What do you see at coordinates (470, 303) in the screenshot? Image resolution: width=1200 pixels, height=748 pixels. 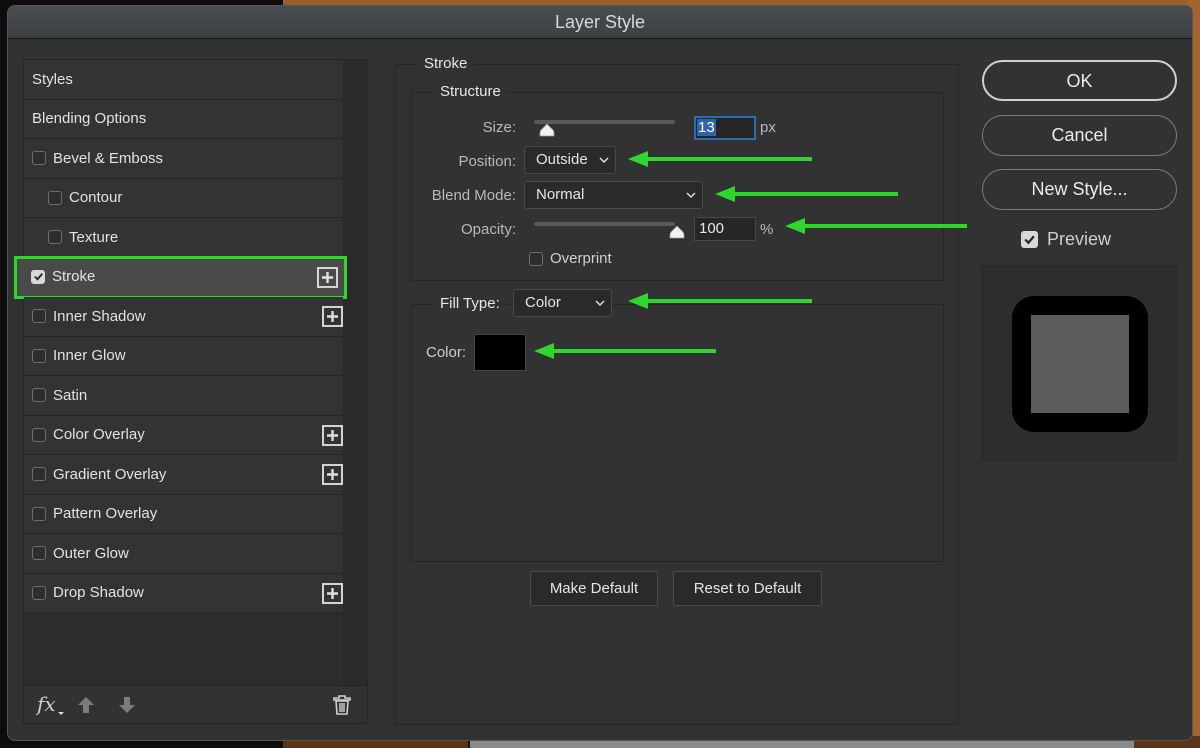 I see `fill-type-label: Fill Type:` at bounding box center [470, 303].